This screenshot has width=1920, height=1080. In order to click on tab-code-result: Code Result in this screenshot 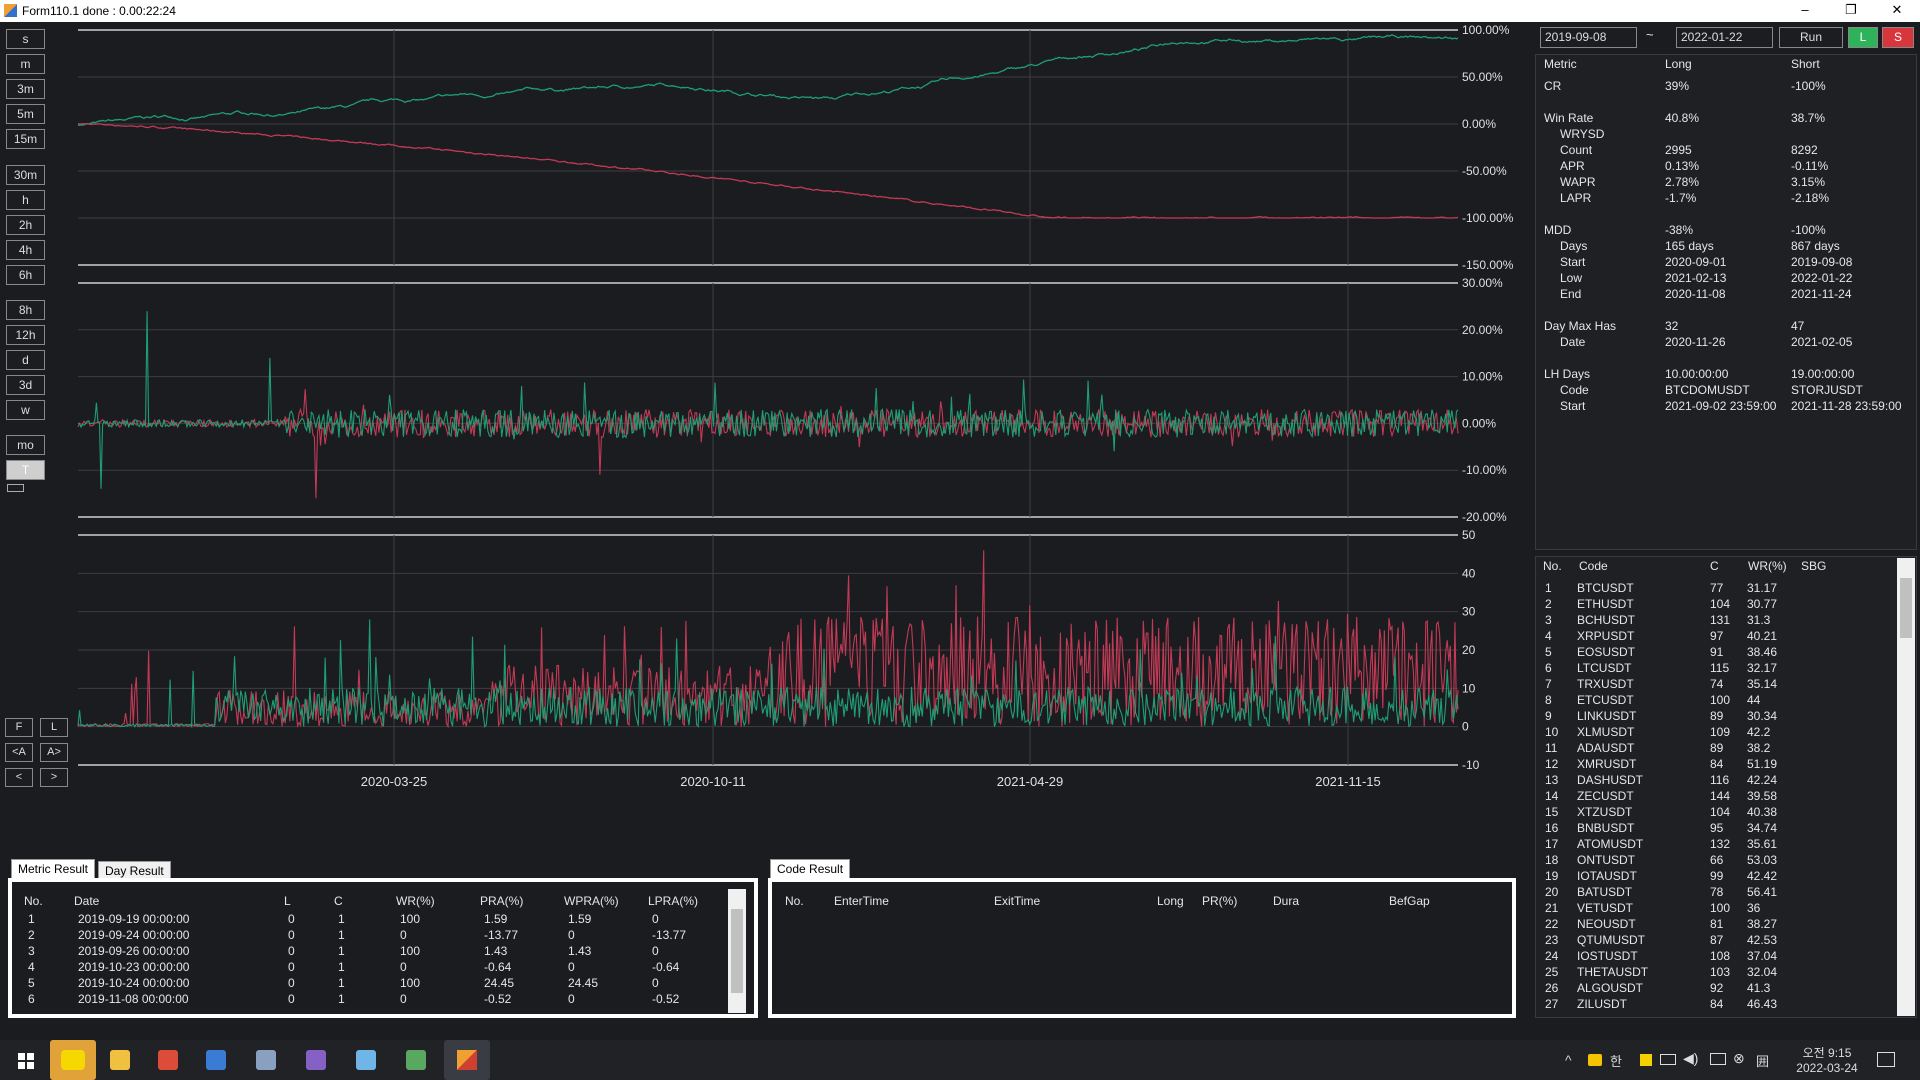, I will do `click(810, 869)`.